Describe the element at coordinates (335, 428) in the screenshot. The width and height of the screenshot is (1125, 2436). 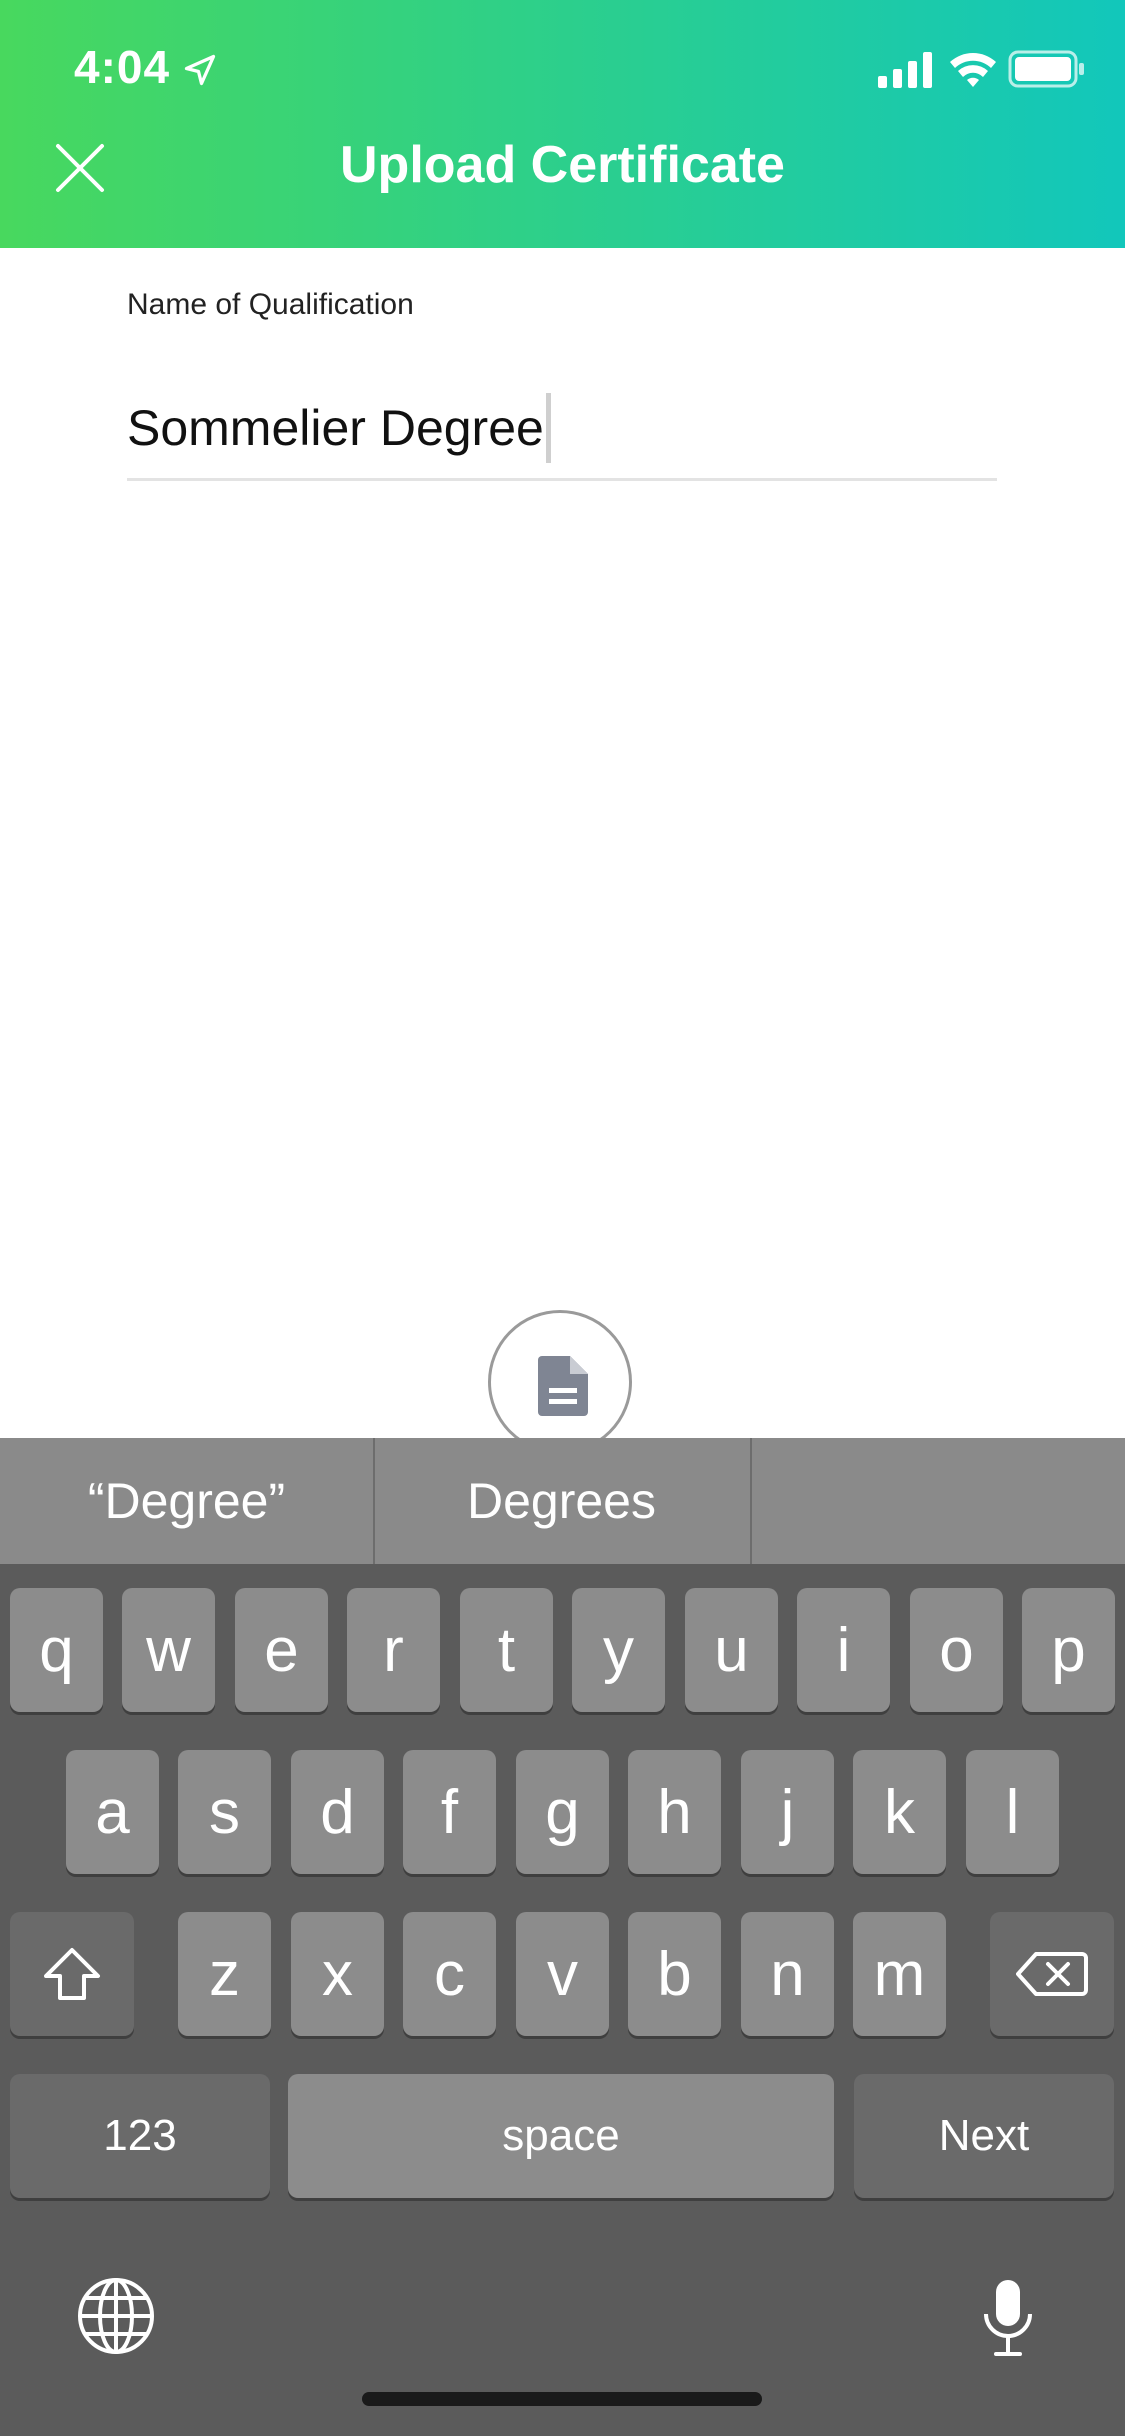
I see `qualification-input-value: Sommelier Degree` at that location.